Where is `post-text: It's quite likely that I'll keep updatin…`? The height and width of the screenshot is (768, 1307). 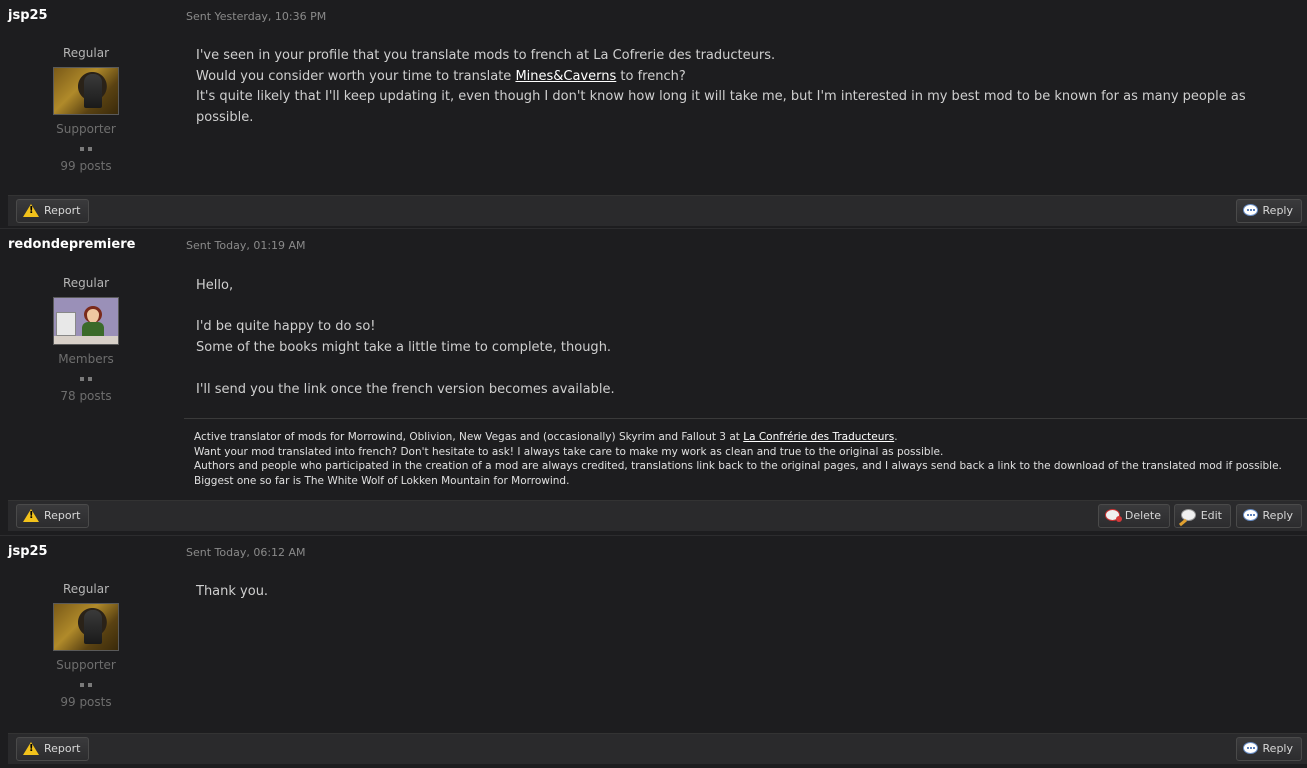
post-text: It's quite likely that I'll keep updatin… is located at coordinates (721, 107).